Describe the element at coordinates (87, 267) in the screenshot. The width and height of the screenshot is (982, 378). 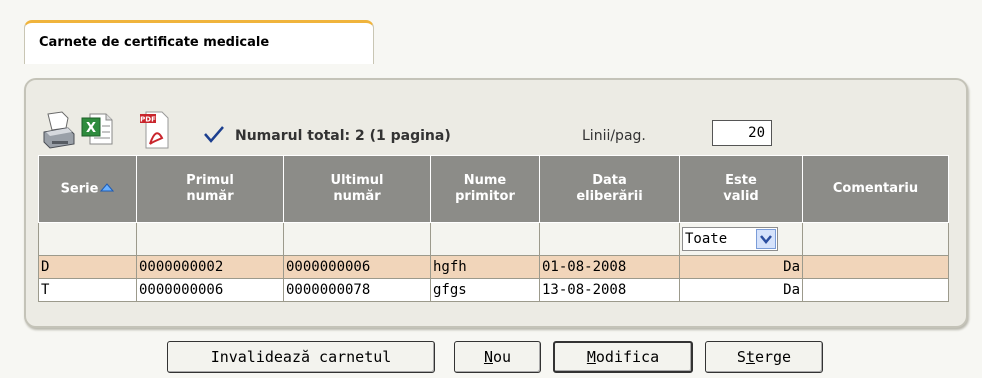
I see `cell-serie: D` at that location.